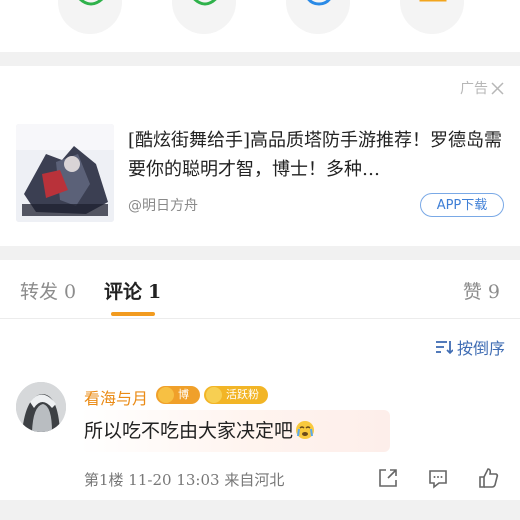 The width and height of the screenshot is (520, 520). Describe the element at coordinates (319, 3) in the screenshot. I see `qq-icon` at that location.